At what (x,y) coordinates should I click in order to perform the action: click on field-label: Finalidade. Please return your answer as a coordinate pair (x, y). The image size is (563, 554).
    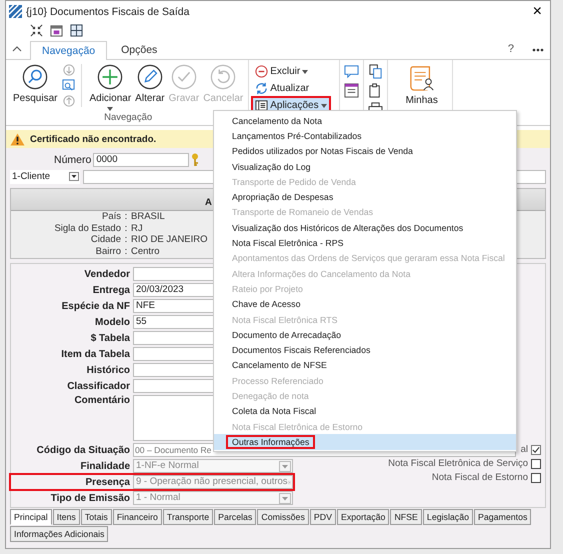
    Looking at the image, I should click on (105, 466).